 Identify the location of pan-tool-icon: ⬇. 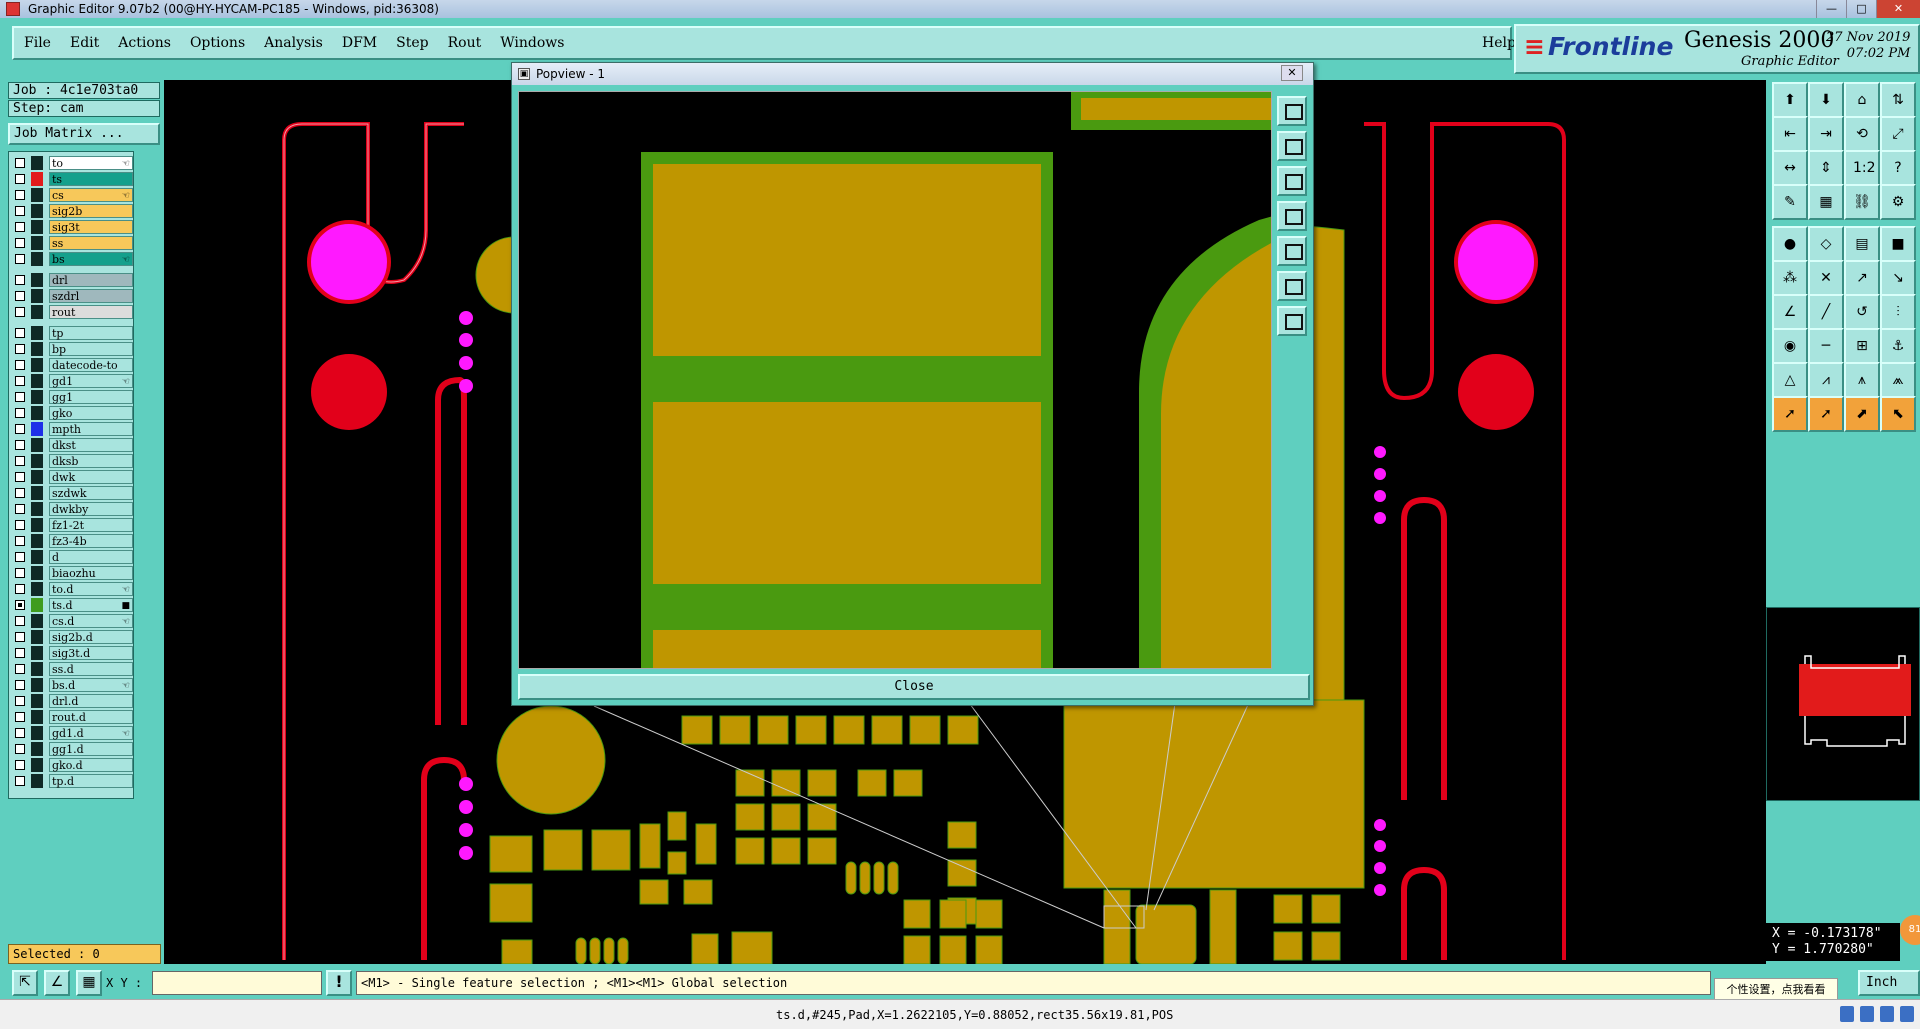
(1826, 100).